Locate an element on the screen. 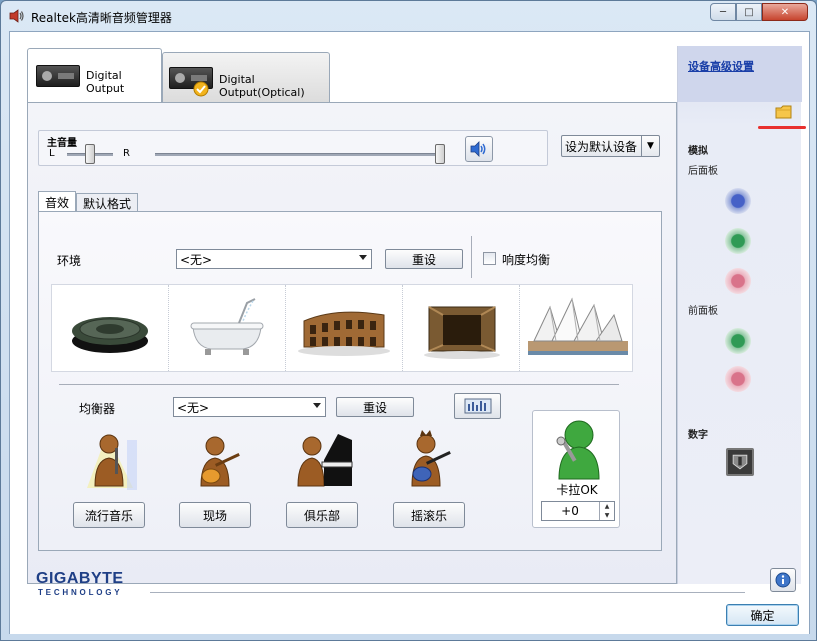 The width and height of the screenshot is (817, 641). footer: GIGABYTE TECHNOLOGY 确定 is located at coordinates (409, 601).